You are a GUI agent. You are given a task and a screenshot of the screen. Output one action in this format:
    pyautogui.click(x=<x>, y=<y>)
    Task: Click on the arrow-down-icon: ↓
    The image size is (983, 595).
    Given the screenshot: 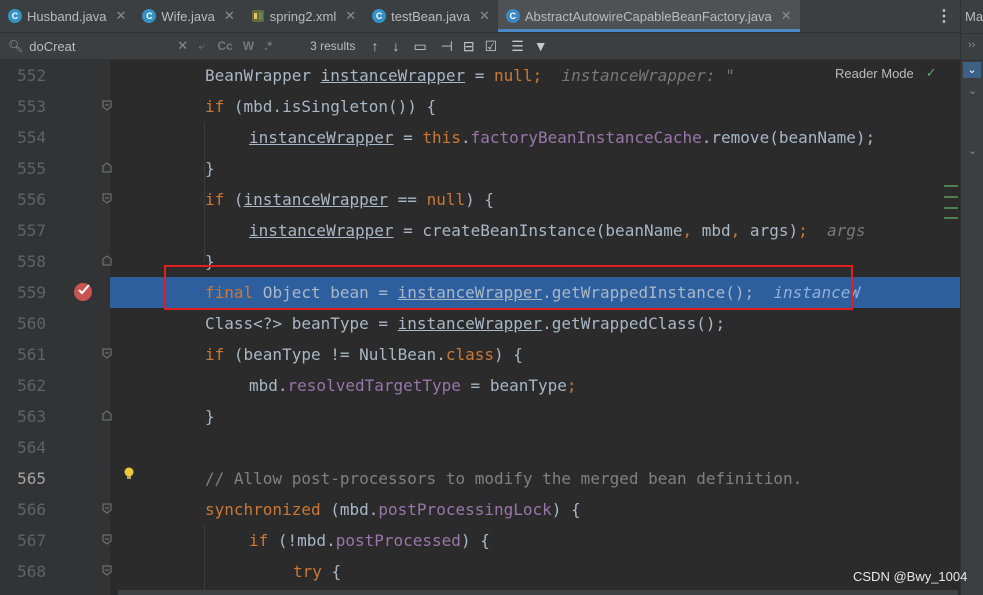 What is the action you would take?
    pyautogui.click(x=395, y=46)
    